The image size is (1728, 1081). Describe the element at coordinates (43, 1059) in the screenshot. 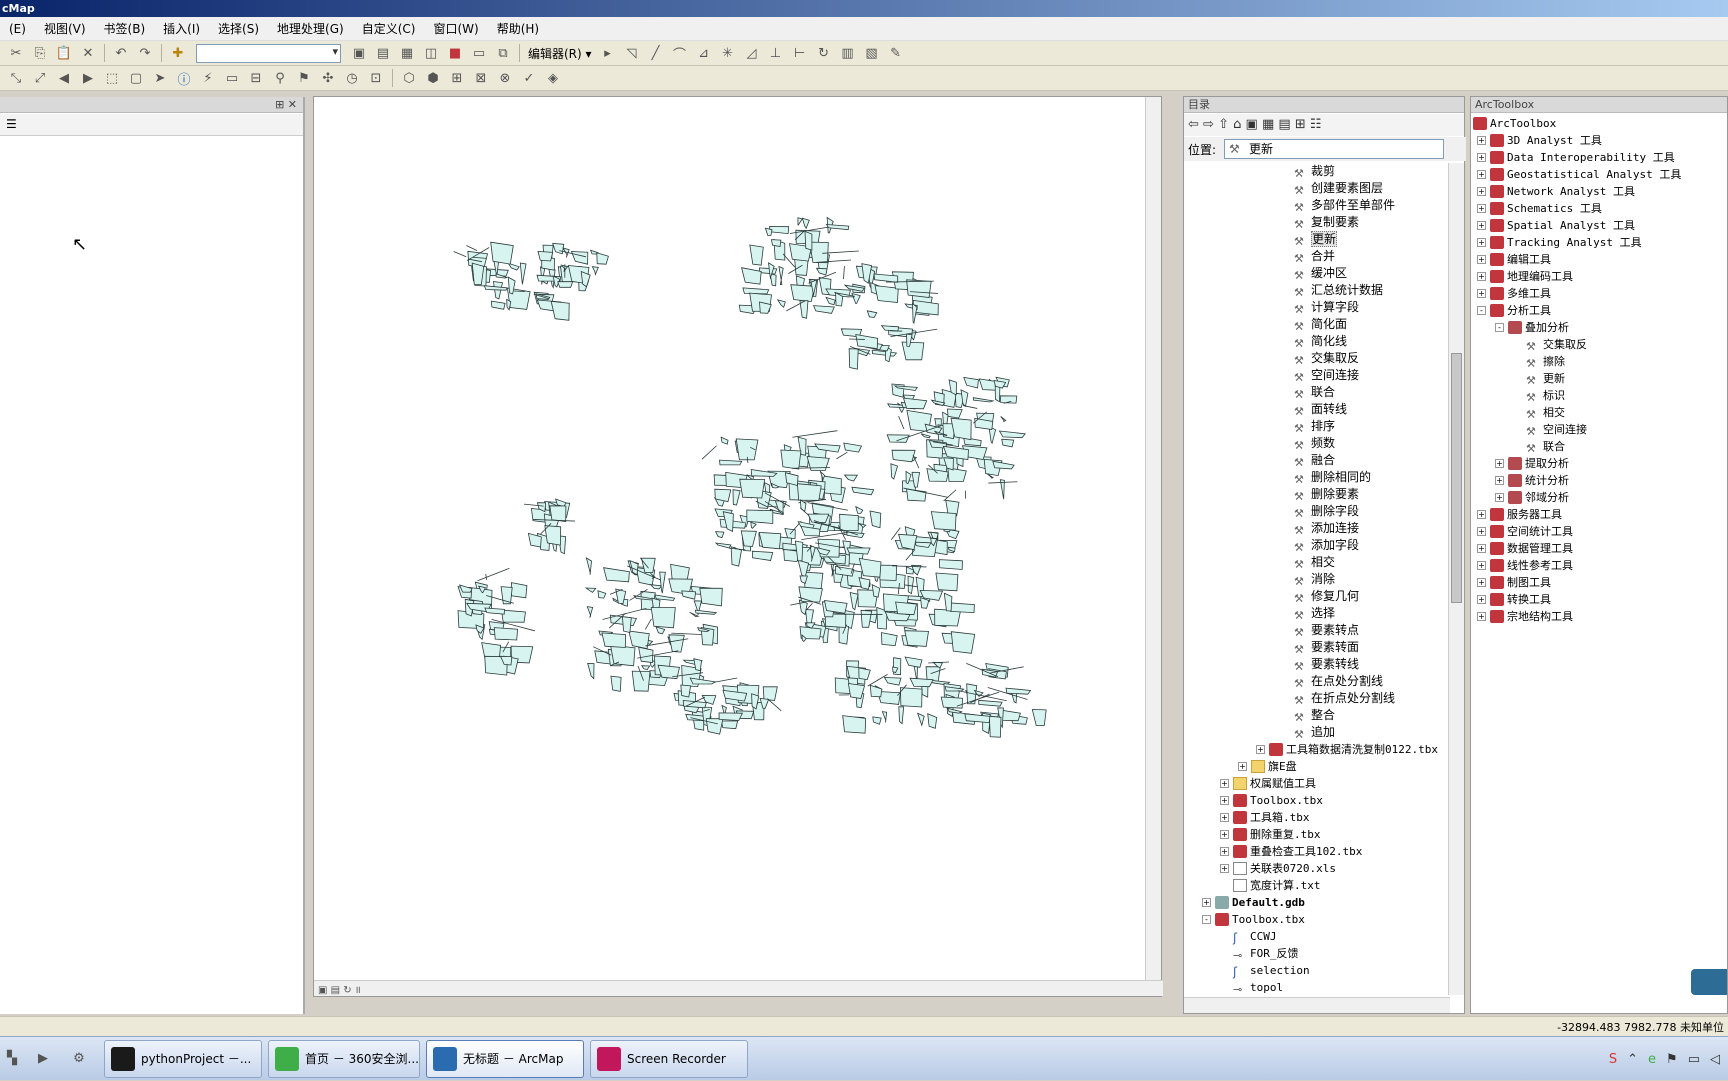

I see `powershell-icon: ▶` at that location.